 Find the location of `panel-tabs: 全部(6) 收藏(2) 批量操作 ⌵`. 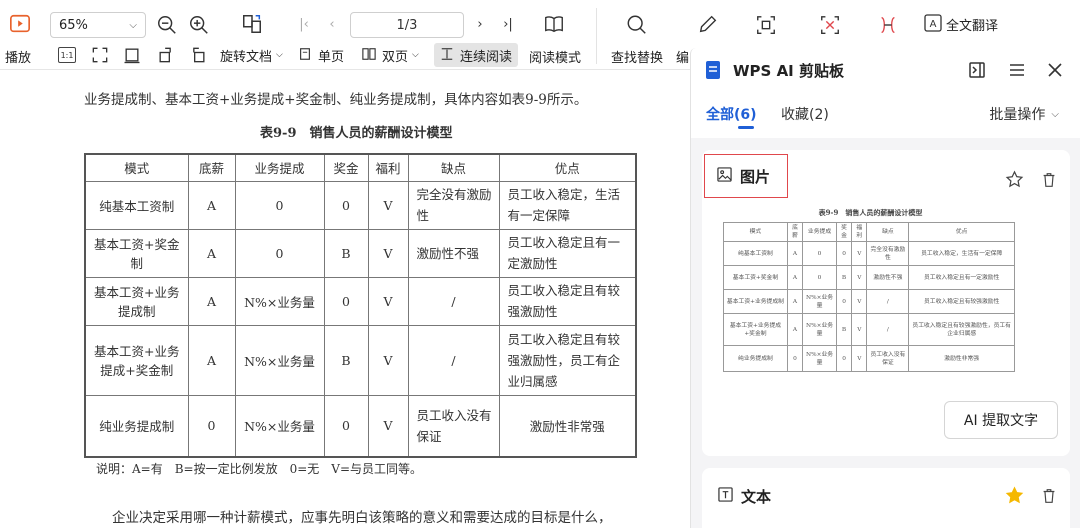

panel-tabs: 全部(6) 收藏(2) 批量操作 ⌵ is located at coordinates (885, 115).